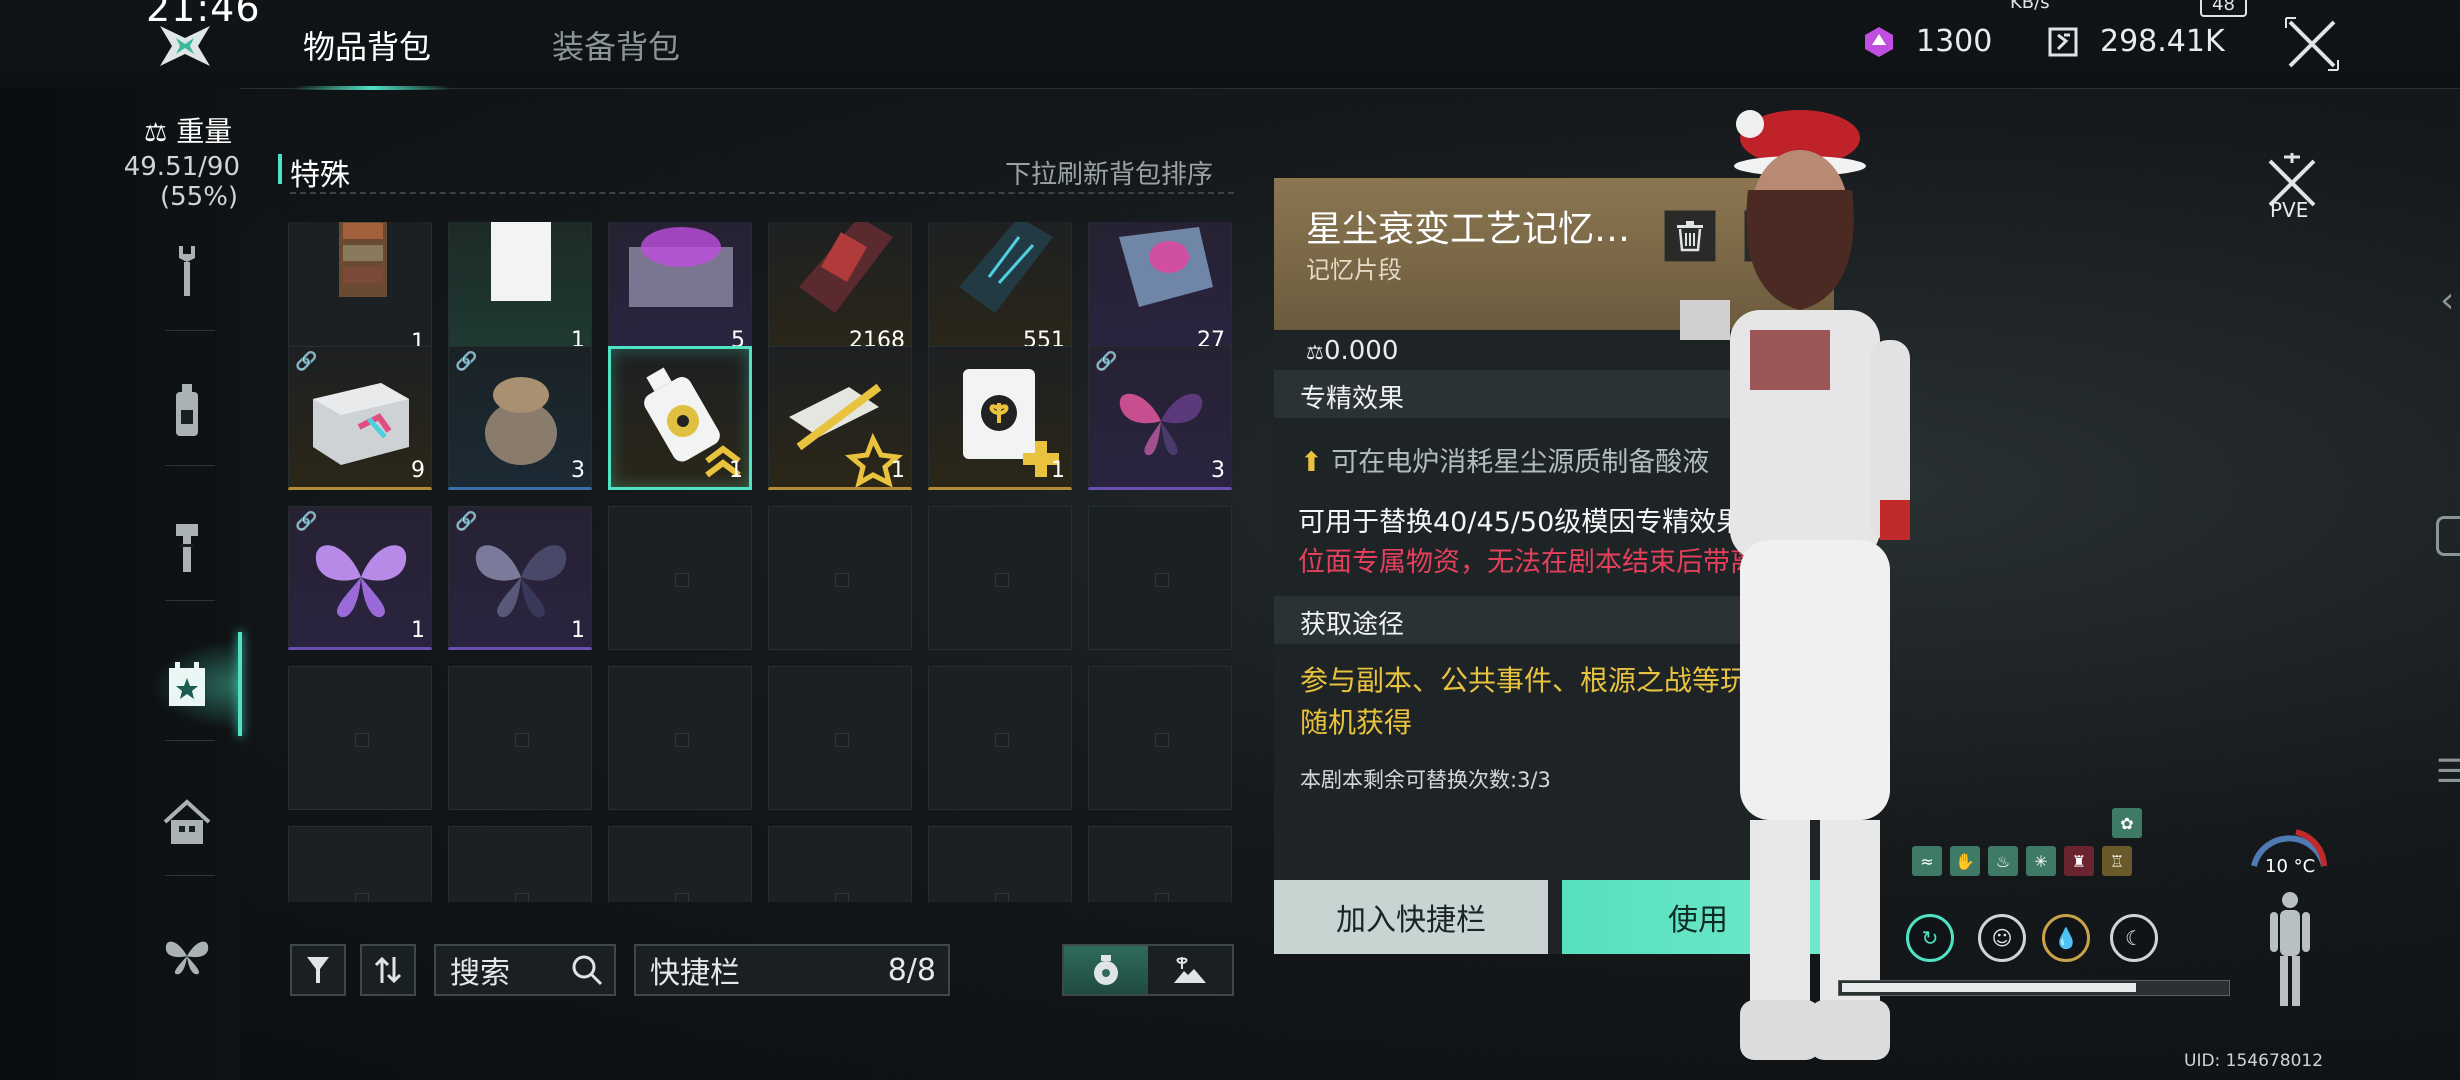 The width and height of the screenshot is (2460, 1080). I want to click on filter-button, so click(318, 970).